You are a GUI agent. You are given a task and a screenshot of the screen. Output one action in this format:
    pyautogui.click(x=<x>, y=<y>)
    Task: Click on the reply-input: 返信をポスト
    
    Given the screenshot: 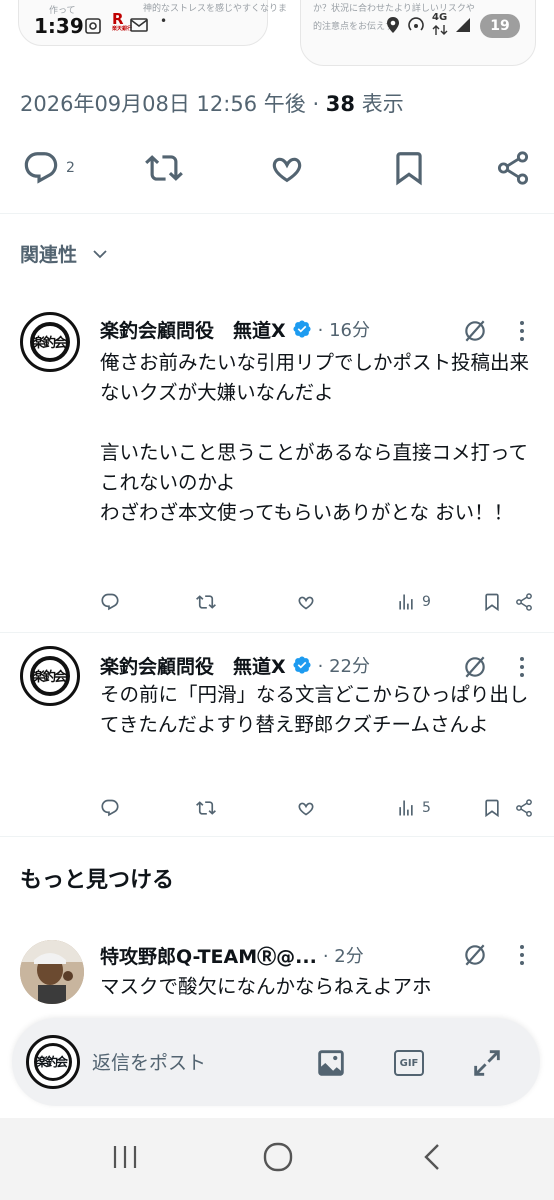 What is the action you would take?
    pyautogui.click(x=149, y=1061)
    